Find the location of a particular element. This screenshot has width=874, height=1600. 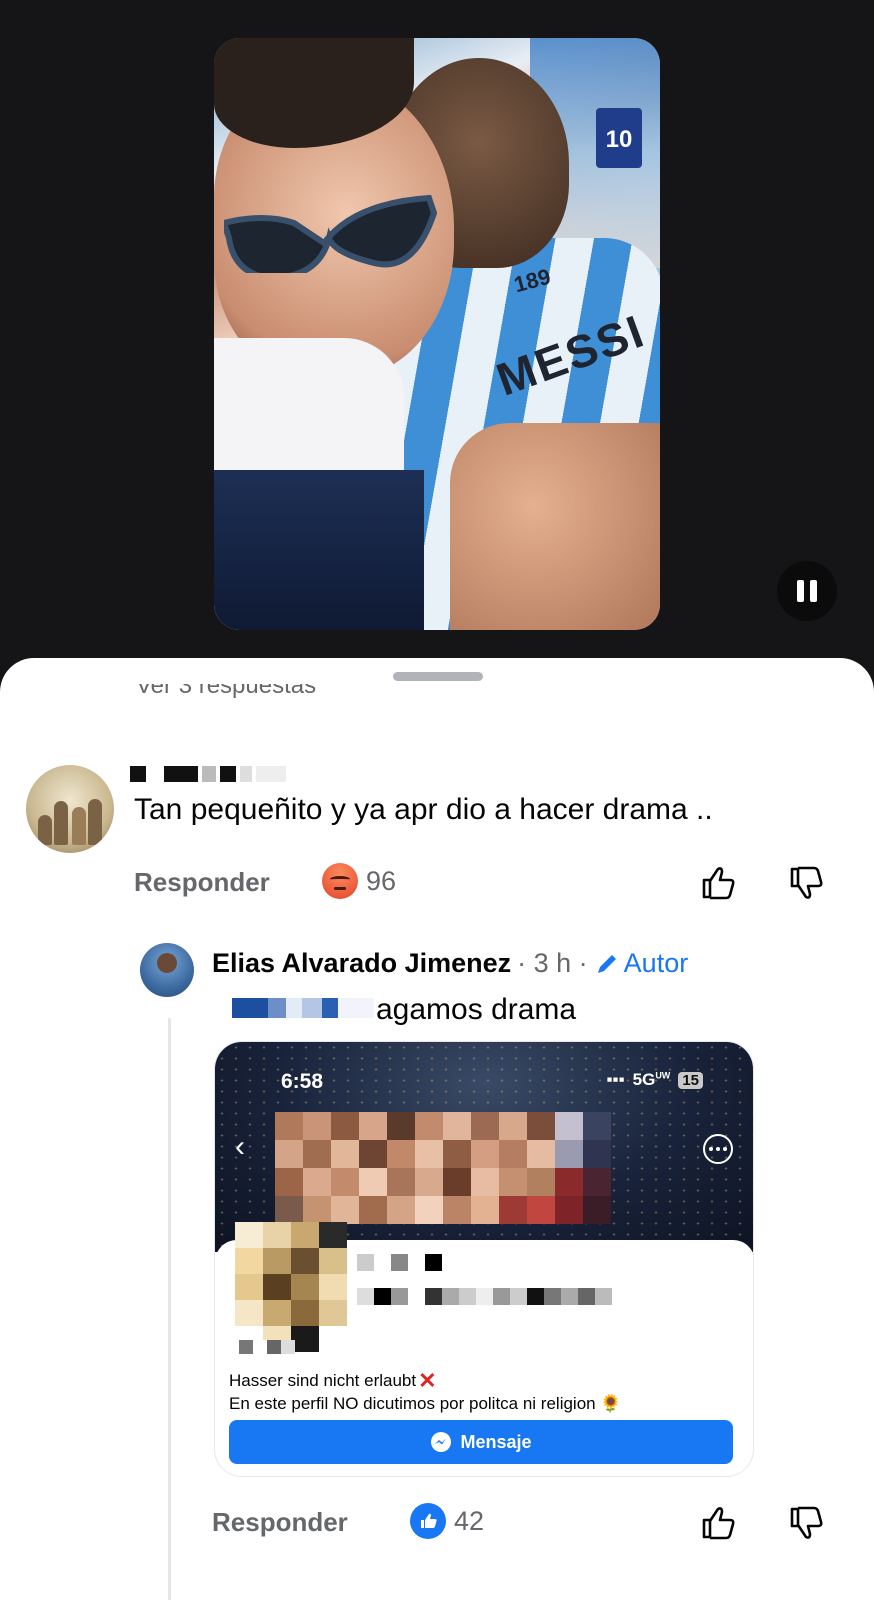

signal-icon: ▪▪▪ is located at coordinates (615, 1079).